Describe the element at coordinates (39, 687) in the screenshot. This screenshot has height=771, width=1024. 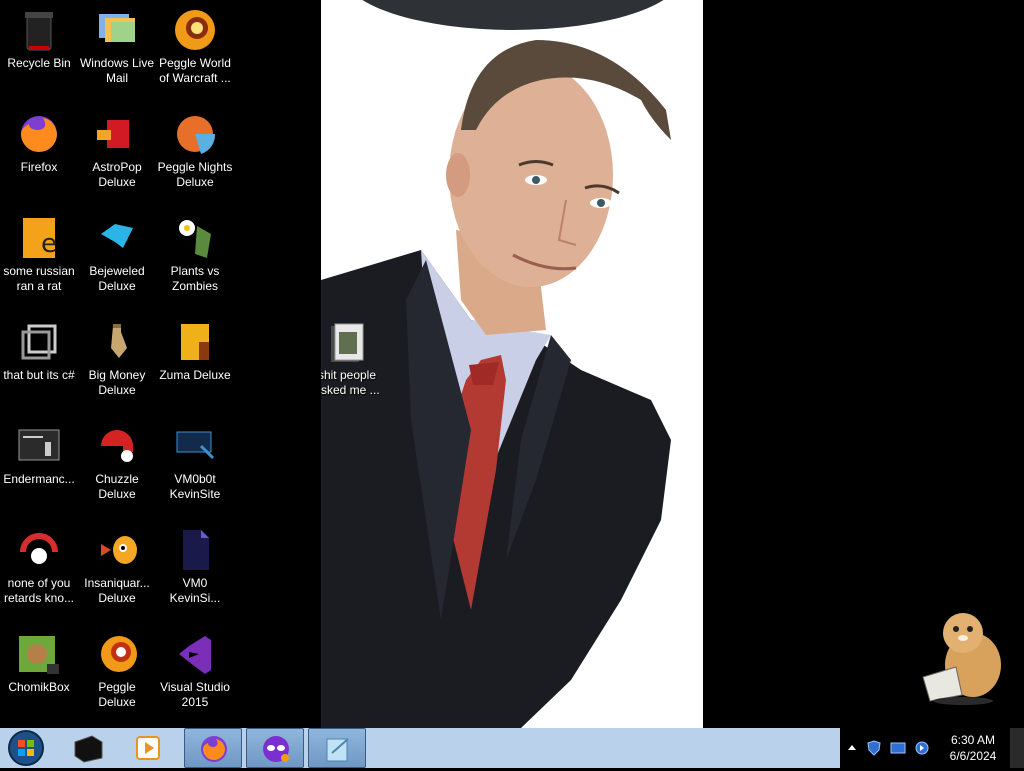
I see `desktop-icon-label: ChomikBox` at that location.